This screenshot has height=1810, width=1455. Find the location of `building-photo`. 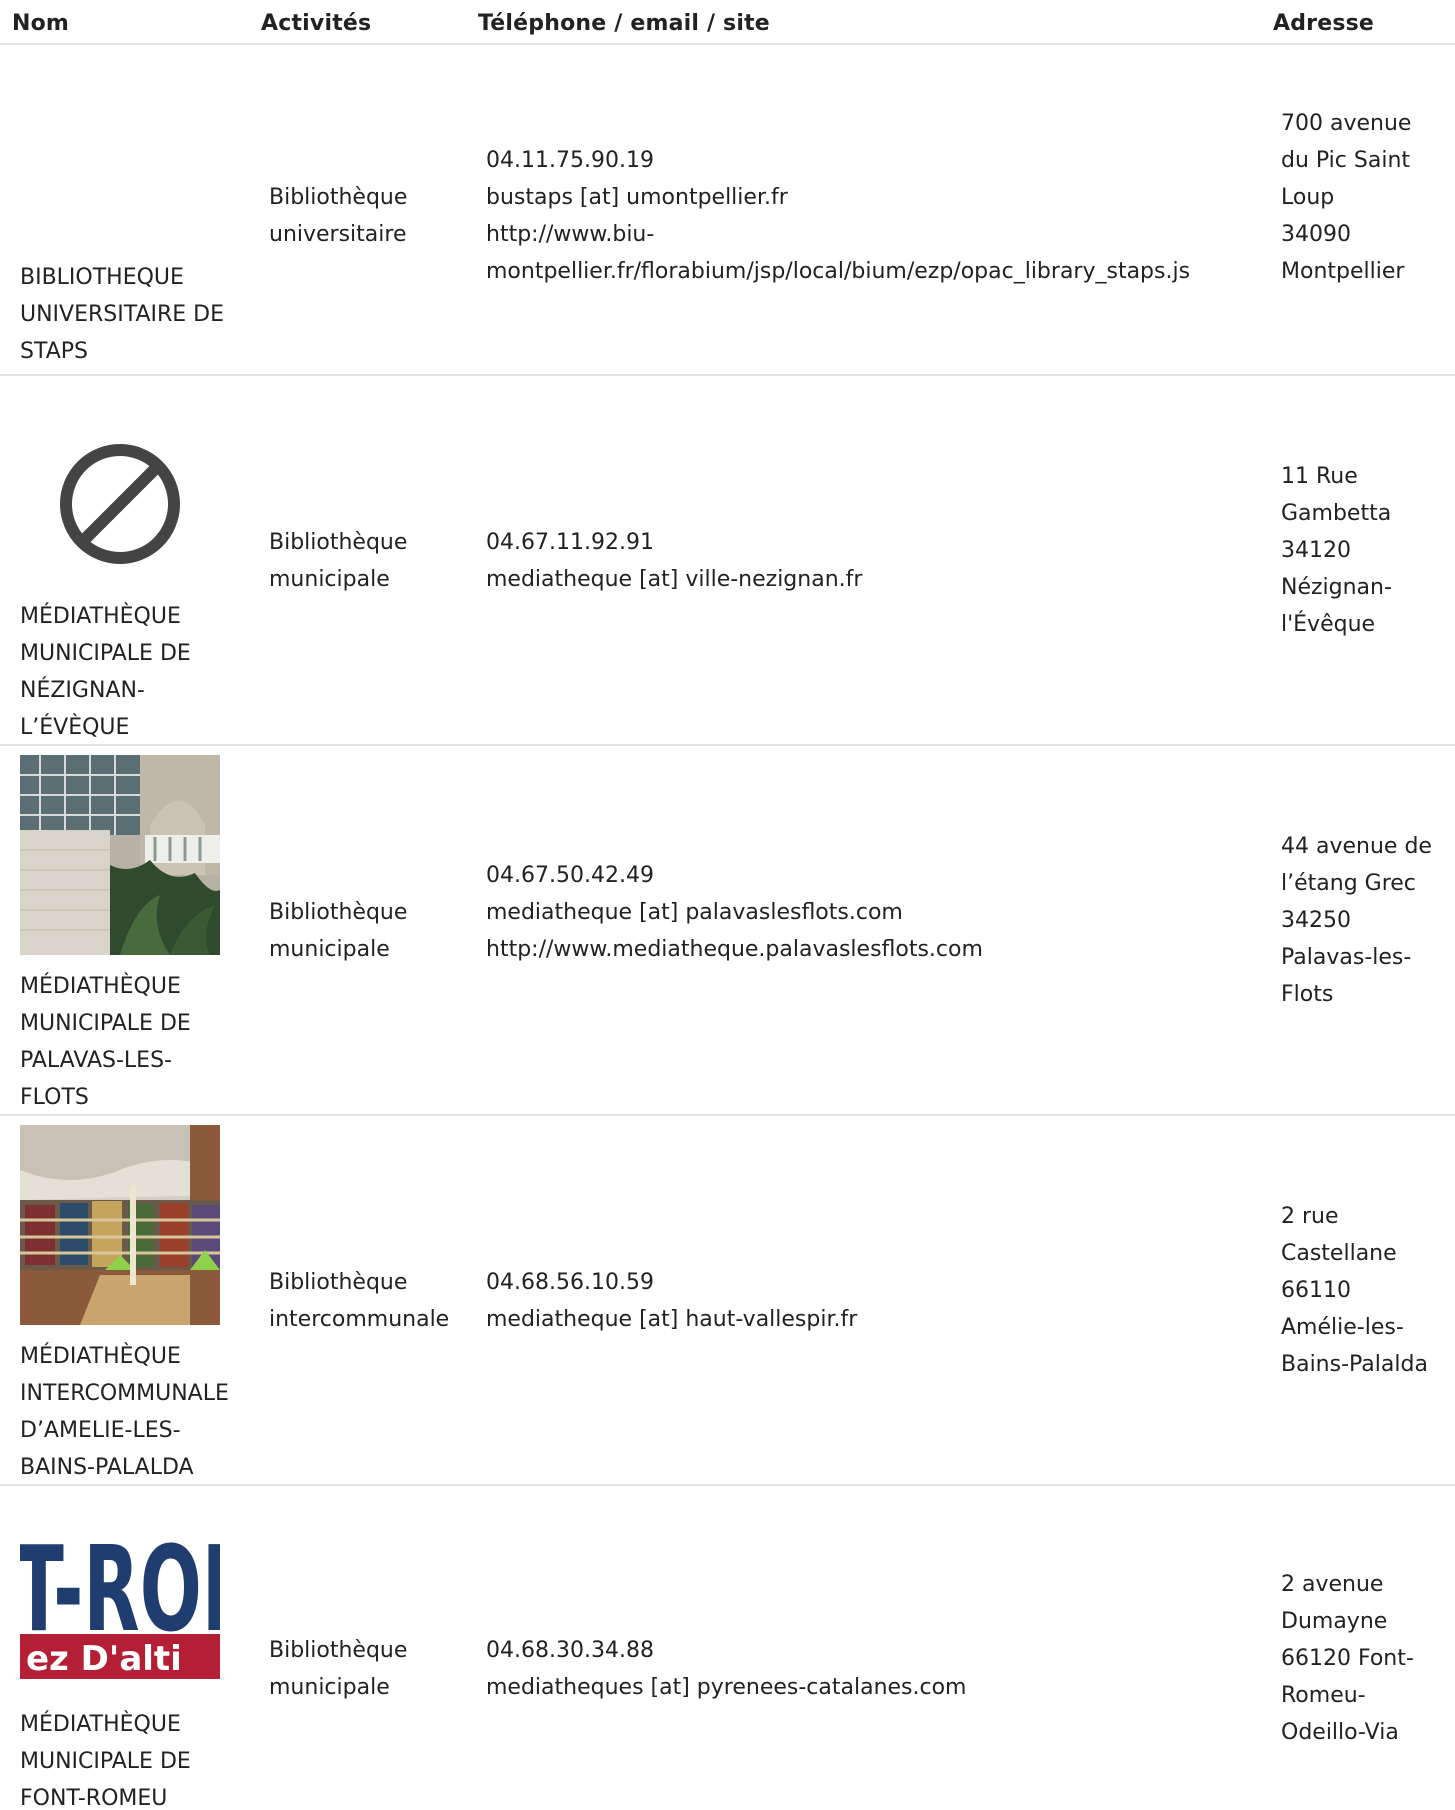

building-photo is located at coordinates (120, 855).